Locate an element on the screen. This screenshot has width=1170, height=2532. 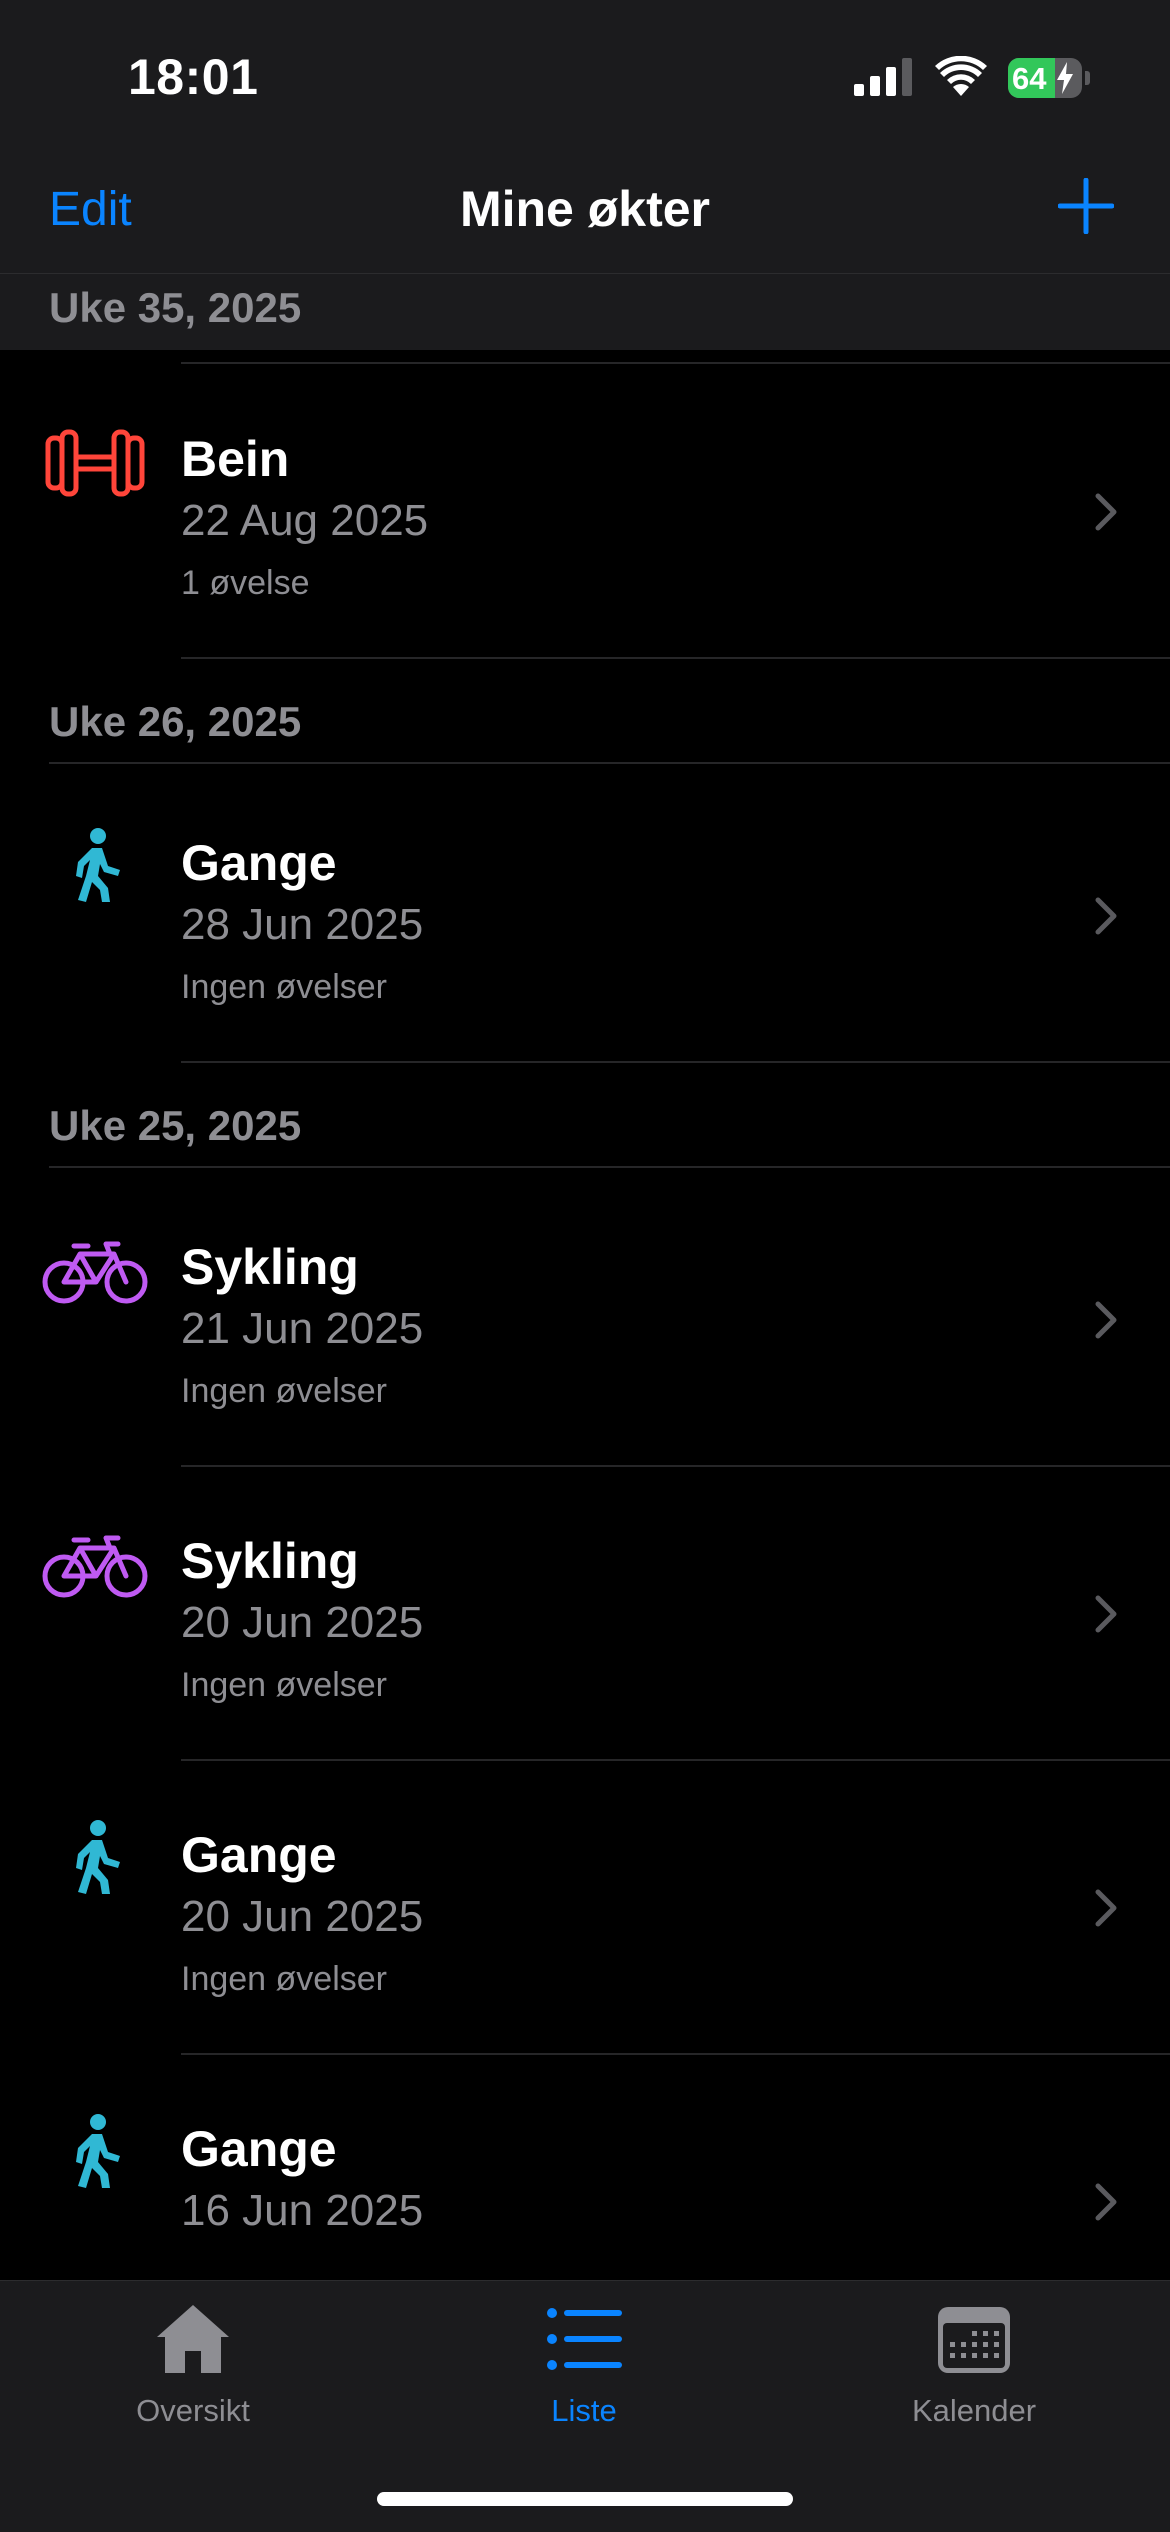
battery-charging-icon: 64 is located at coordinates (1049, 78).